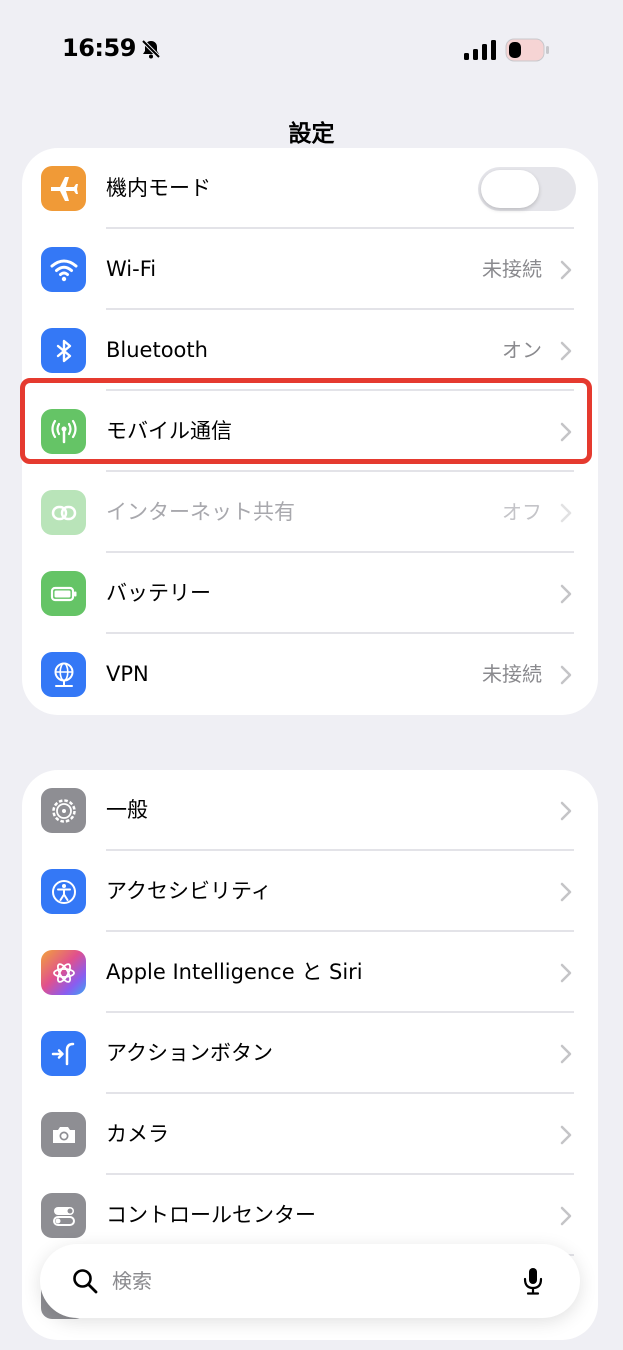  I want to click on page-title: 設定, so click(311, 134).